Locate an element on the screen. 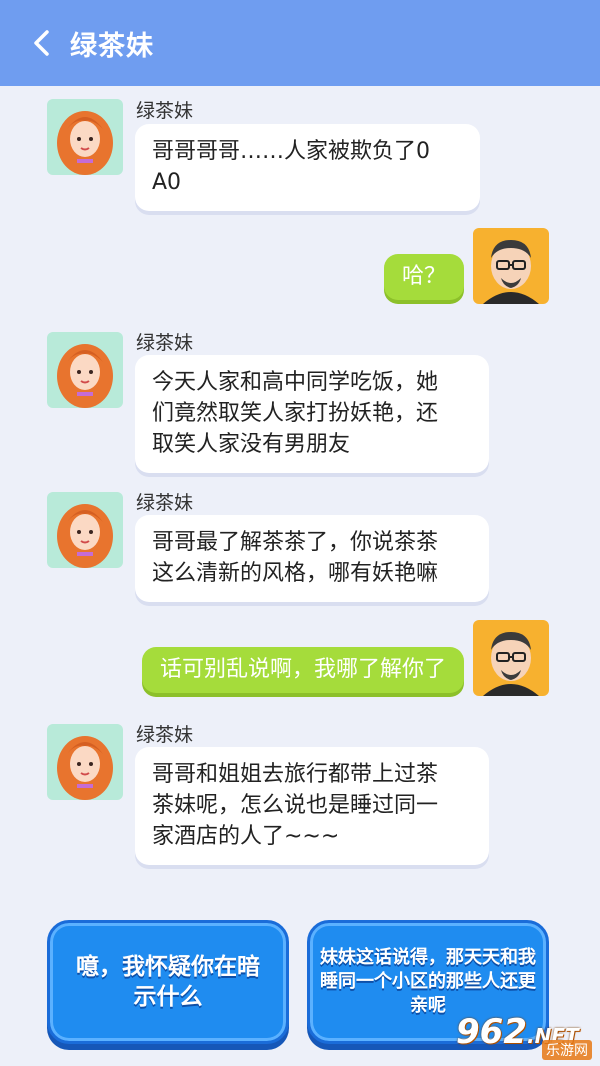 The image size is (600, 1066). watermark-subtitle: 乐游网 is located at coordinates (567, 1050).